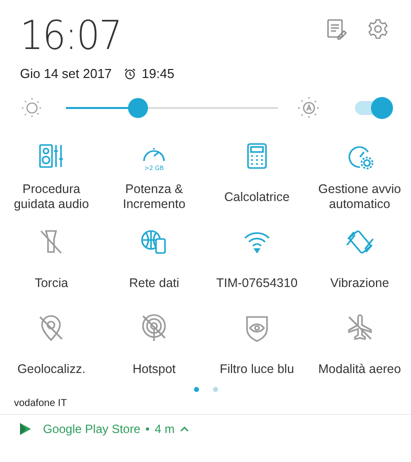 This screenshot has width=411, height=462. What do you see at coordinates (309, 108) in the screenshot?
I see `auto-brightness-icon` at bounding box center [309, 108].